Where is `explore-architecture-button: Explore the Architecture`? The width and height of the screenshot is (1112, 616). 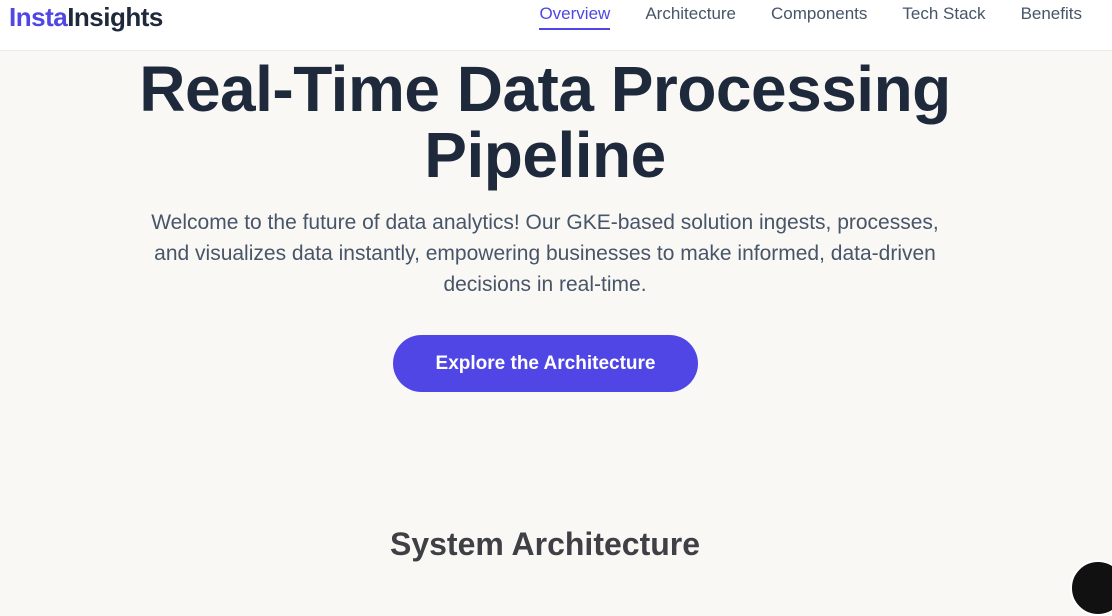
explore-architecture-button: Explore the Architecture is located at coordinates (545, 363).